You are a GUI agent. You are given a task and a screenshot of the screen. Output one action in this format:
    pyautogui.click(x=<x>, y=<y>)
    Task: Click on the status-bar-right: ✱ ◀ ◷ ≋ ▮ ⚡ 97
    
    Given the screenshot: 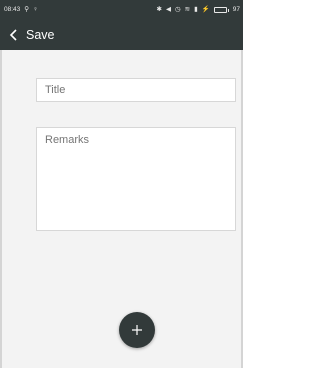 What is the action you would take?
    pyautogui.click(x=198, y=9)
    